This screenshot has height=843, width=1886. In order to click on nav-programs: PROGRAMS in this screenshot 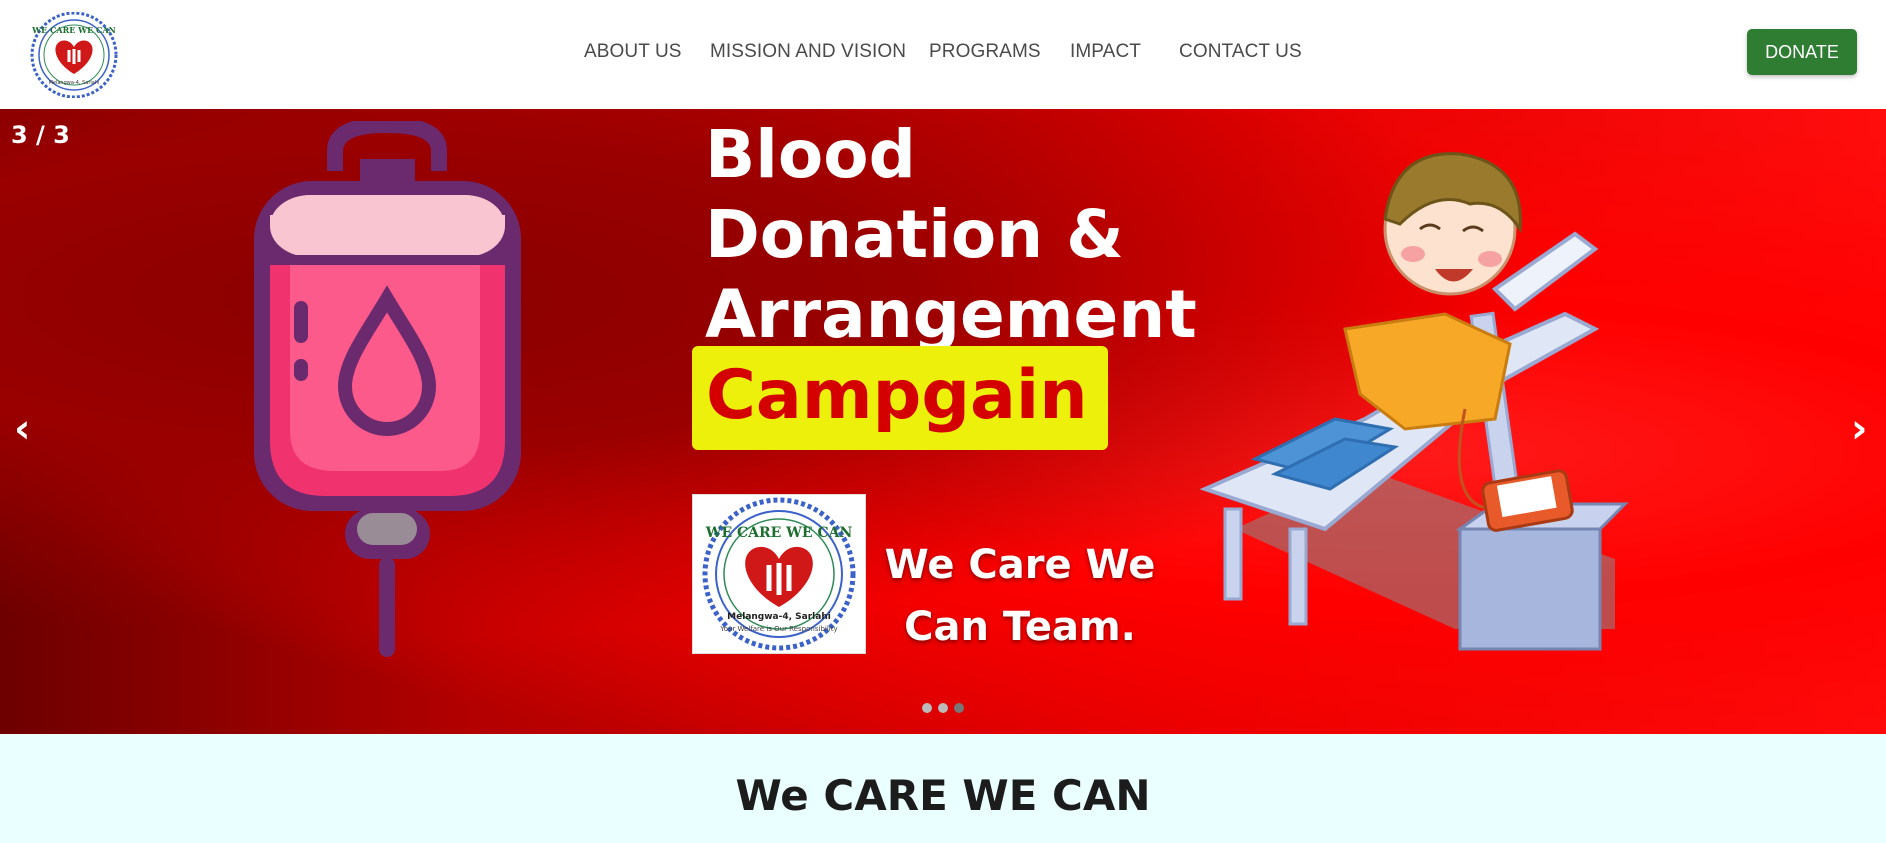, I will do `click(985, 52)`.